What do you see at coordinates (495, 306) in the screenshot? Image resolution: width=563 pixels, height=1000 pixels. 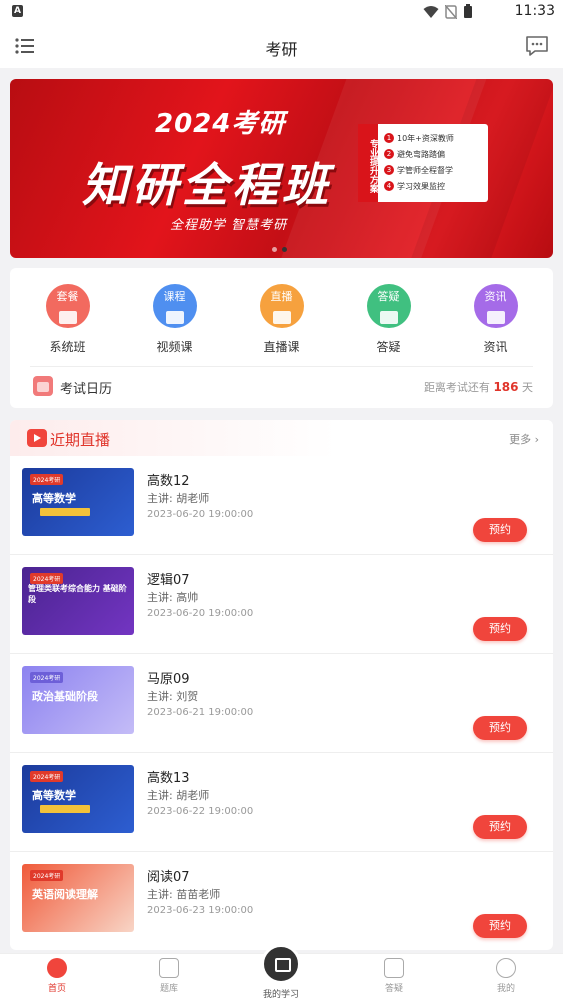 I see `news-icon: 资讯` at bounding box center [495, 306].